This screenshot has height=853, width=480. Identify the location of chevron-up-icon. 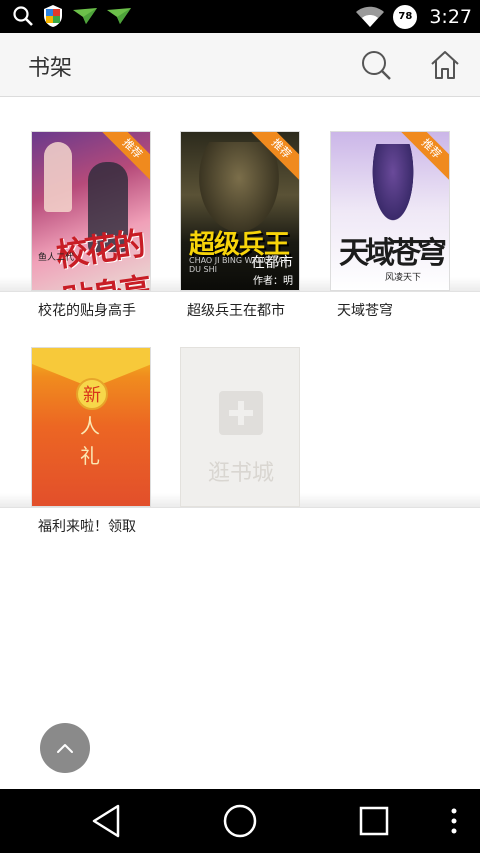
(65, 748).